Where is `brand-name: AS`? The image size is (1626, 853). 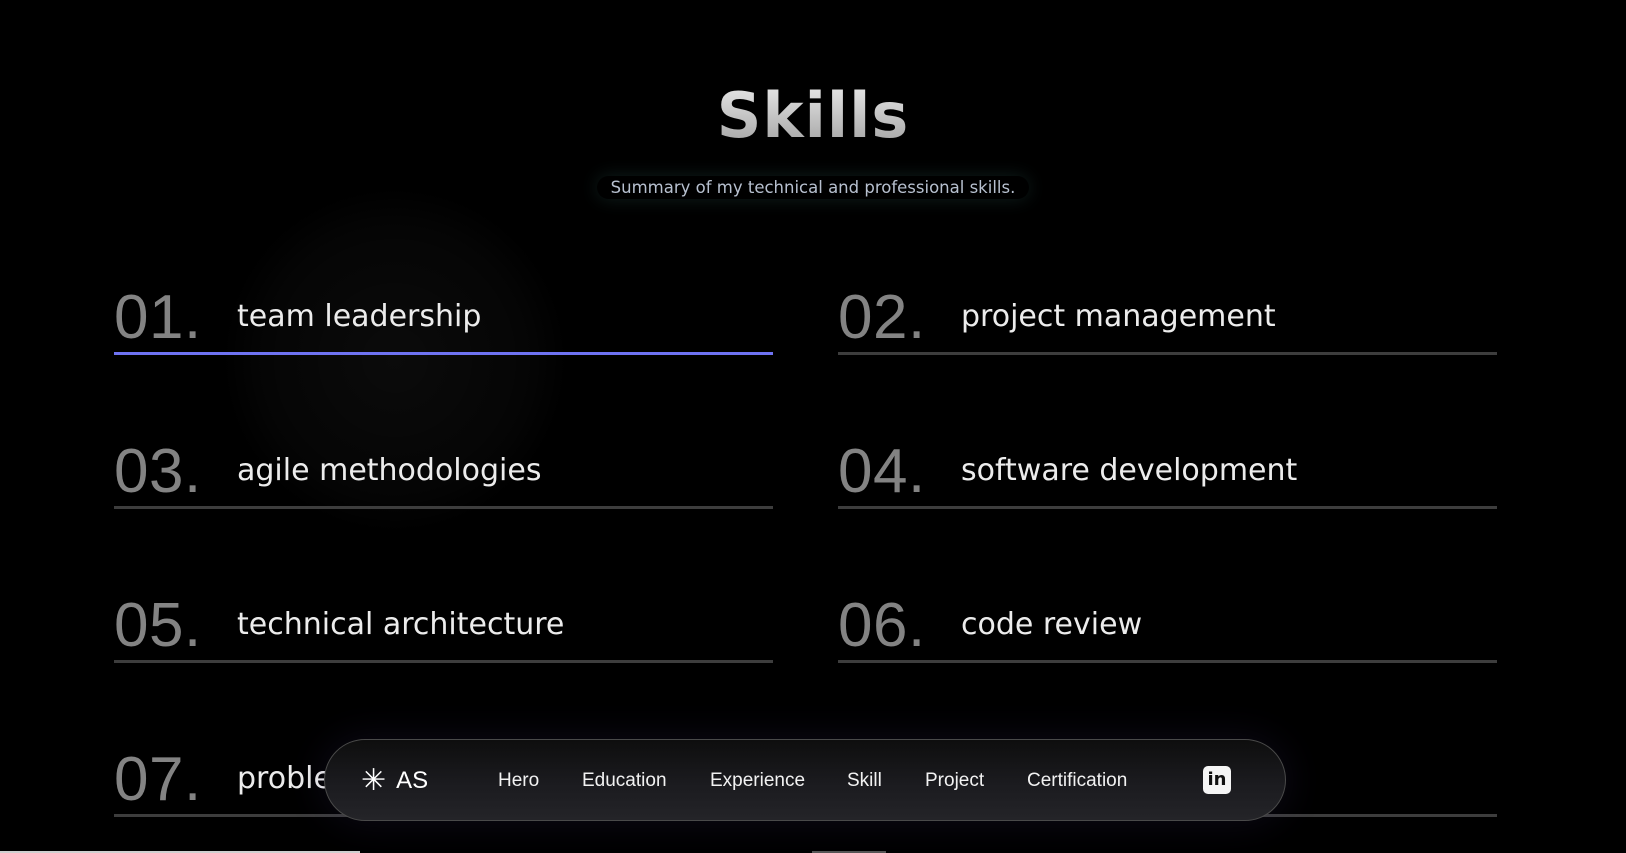
brand-name: AS is located at coordinates (412, 780).